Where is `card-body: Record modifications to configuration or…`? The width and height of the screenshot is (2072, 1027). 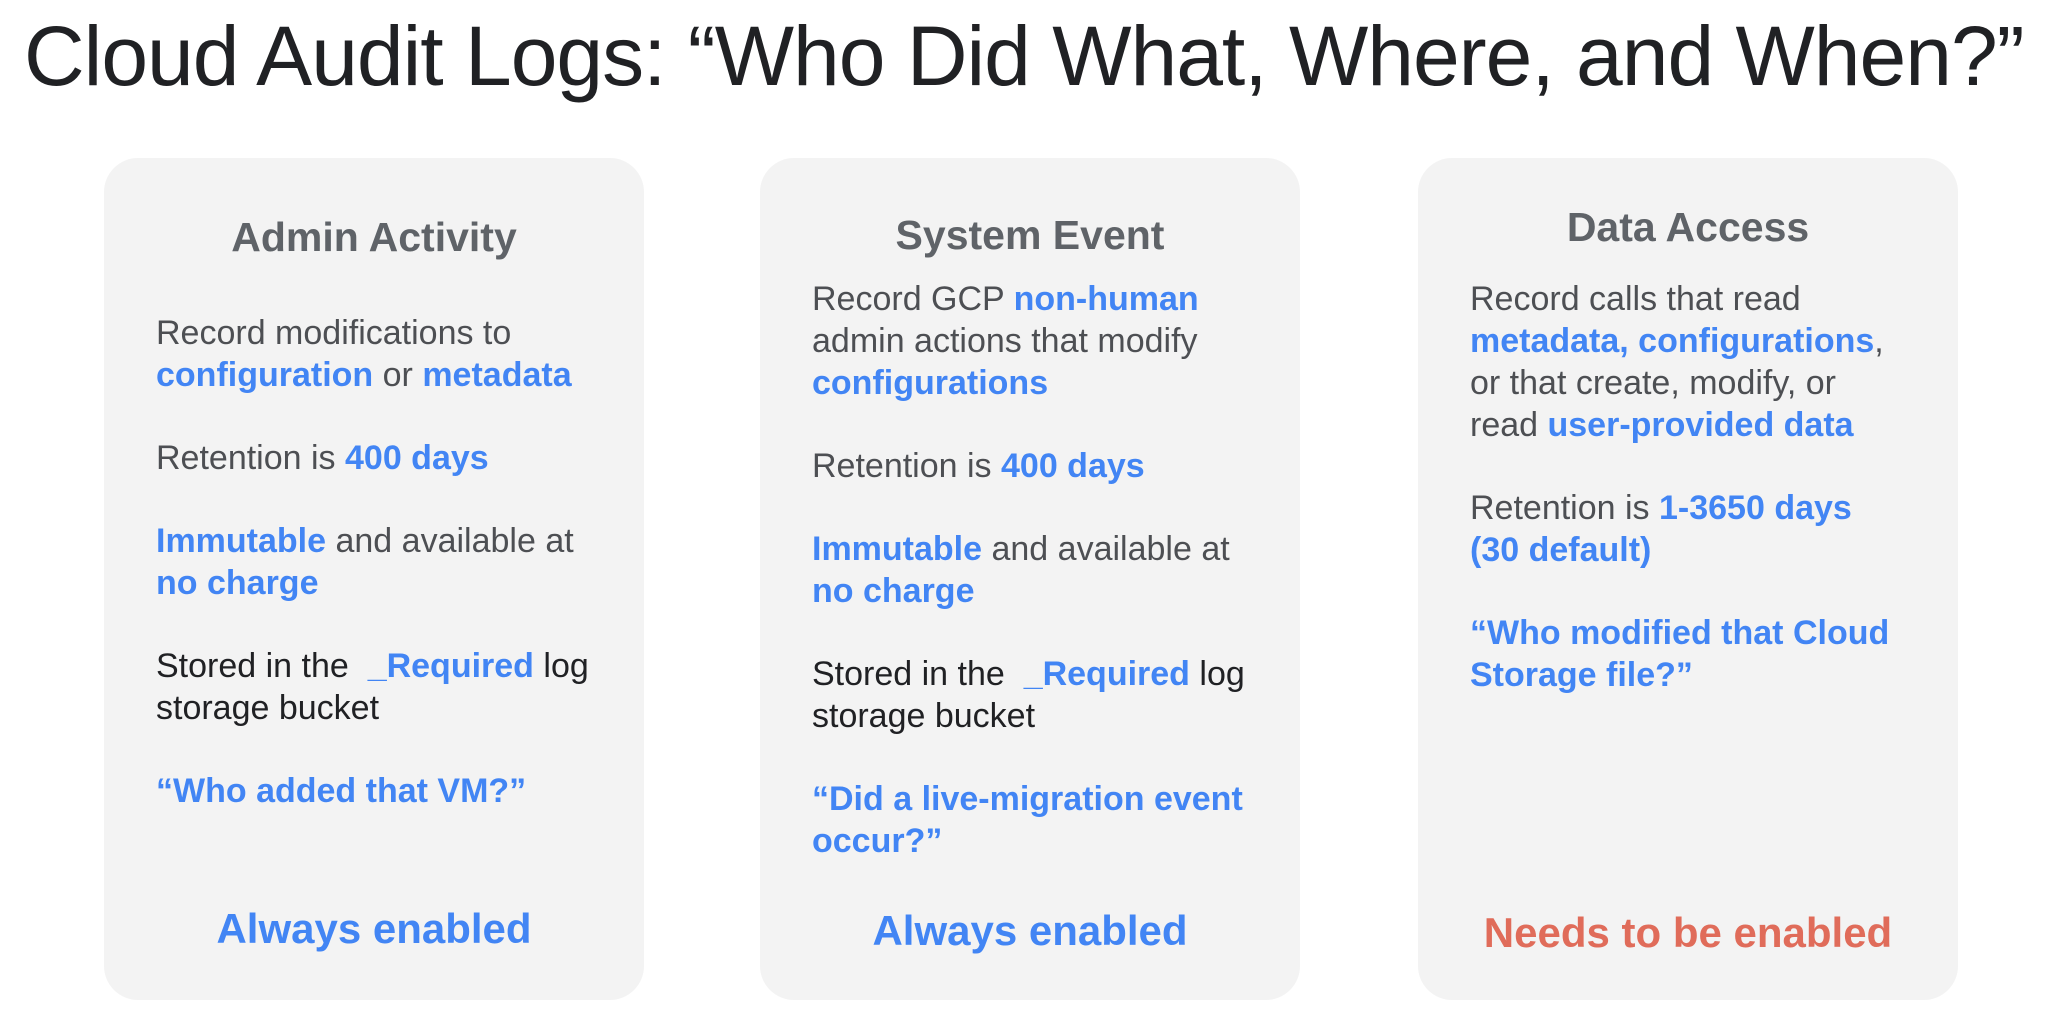 card-body: Record modifications to configuration or… is located at coordinates (385, 582).